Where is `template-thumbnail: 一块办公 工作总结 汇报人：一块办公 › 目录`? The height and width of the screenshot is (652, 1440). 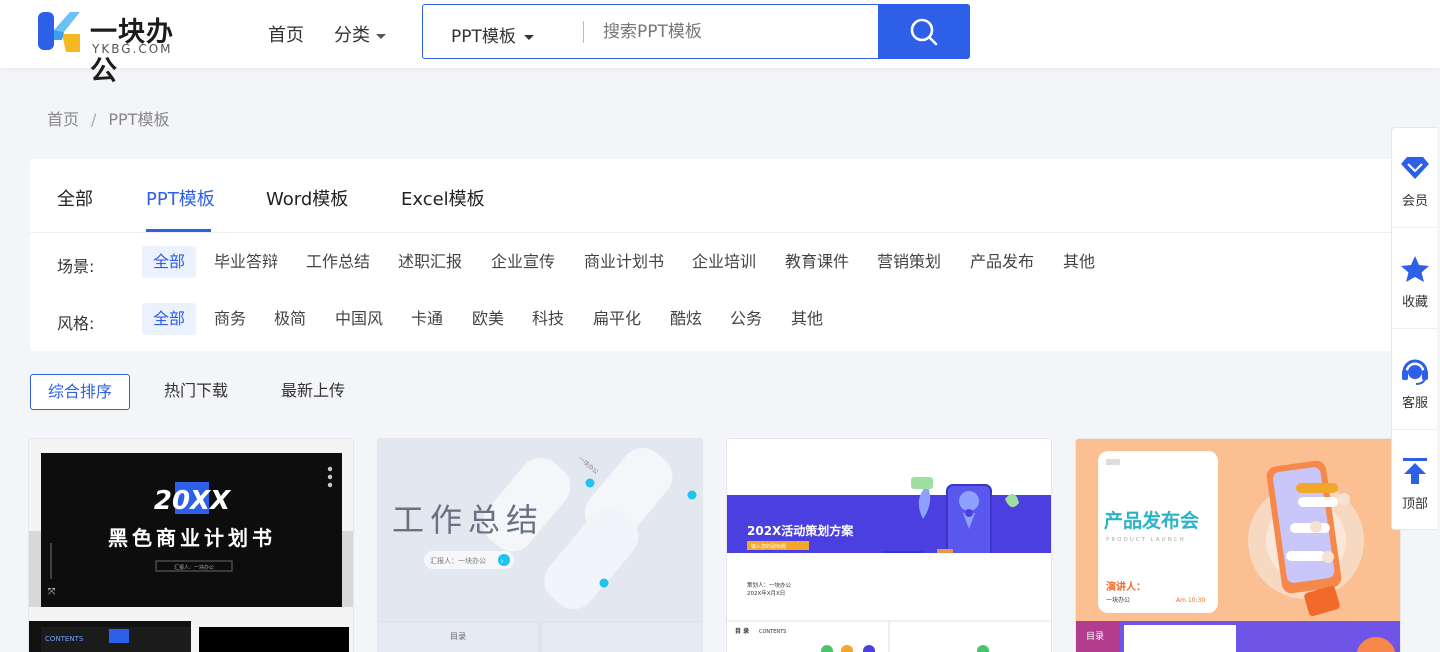
template-thumbnail: 一块办公 工作总结 汇报人：一块办公 › 目录 is located at coordinates (540, 545).